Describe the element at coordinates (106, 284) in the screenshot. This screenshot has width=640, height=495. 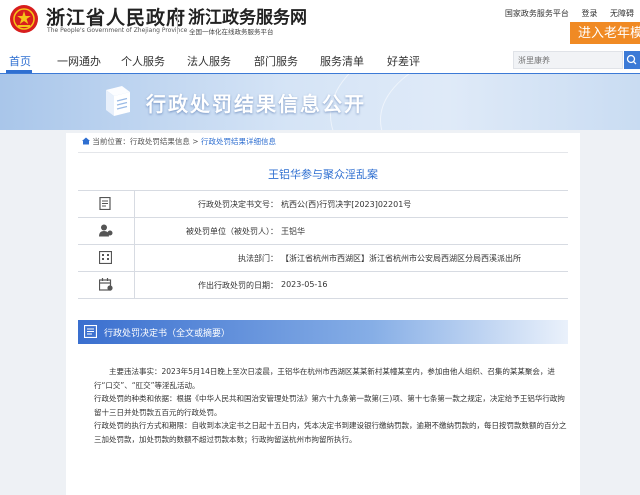
I see `calendar-icon` at that location.